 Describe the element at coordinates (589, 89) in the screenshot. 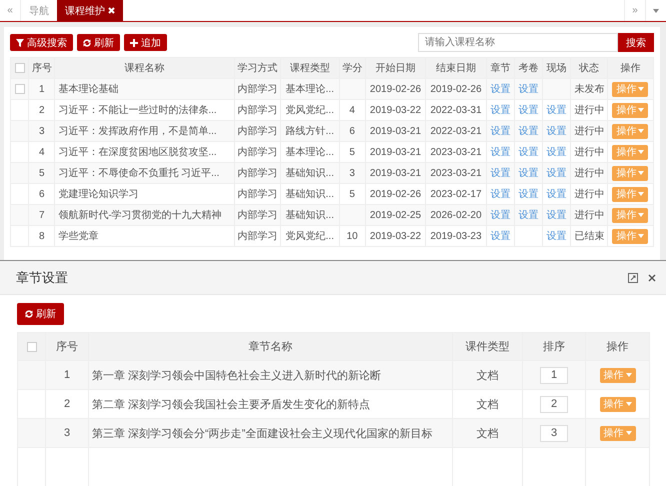

I see `table-cell: 未发布` at that location.